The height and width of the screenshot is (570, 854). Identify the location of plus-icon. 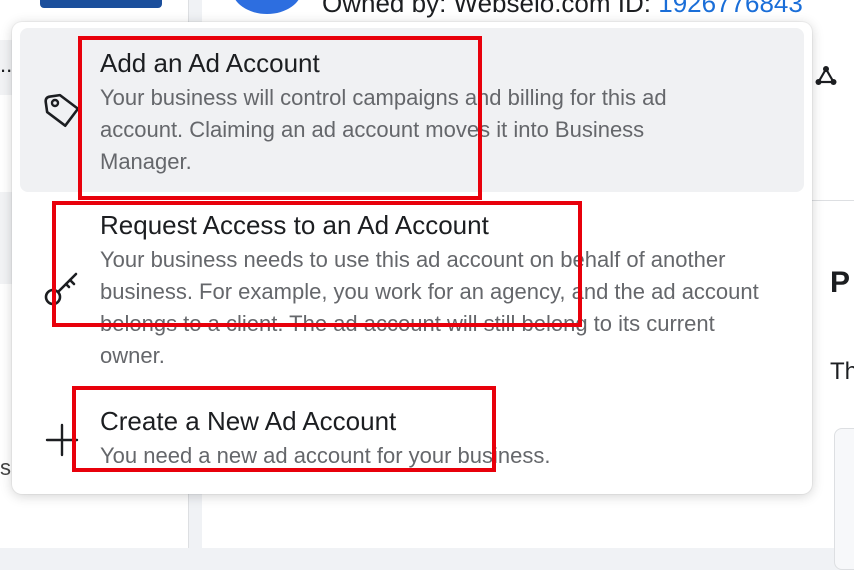
(62, 440).